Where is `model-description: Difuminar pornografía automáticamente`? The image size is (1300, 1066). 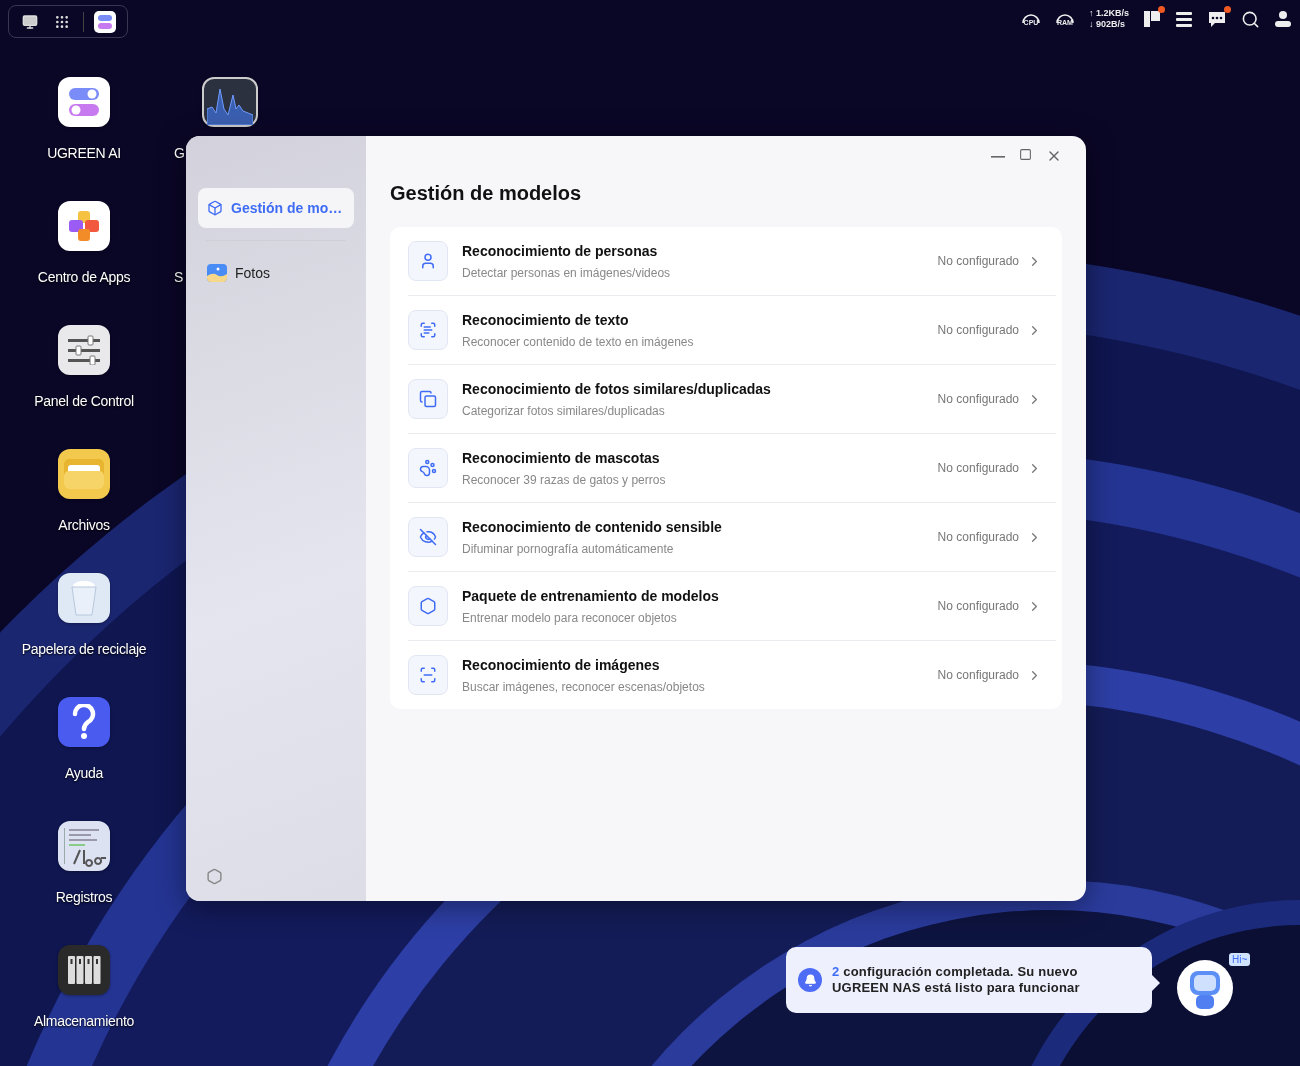
model-description: Difuminar pornografía automáticamente is located at coordinates (568, 548).